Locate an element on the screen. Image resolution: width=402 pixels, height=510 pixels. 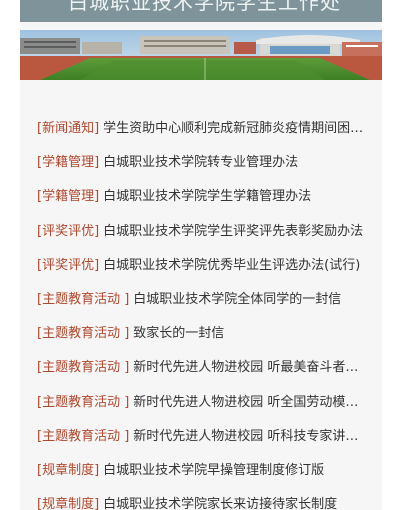
news-title-link: 白城职业技术学院优秀毕业生评选办法(试行) is located at coordinates (233, 266).